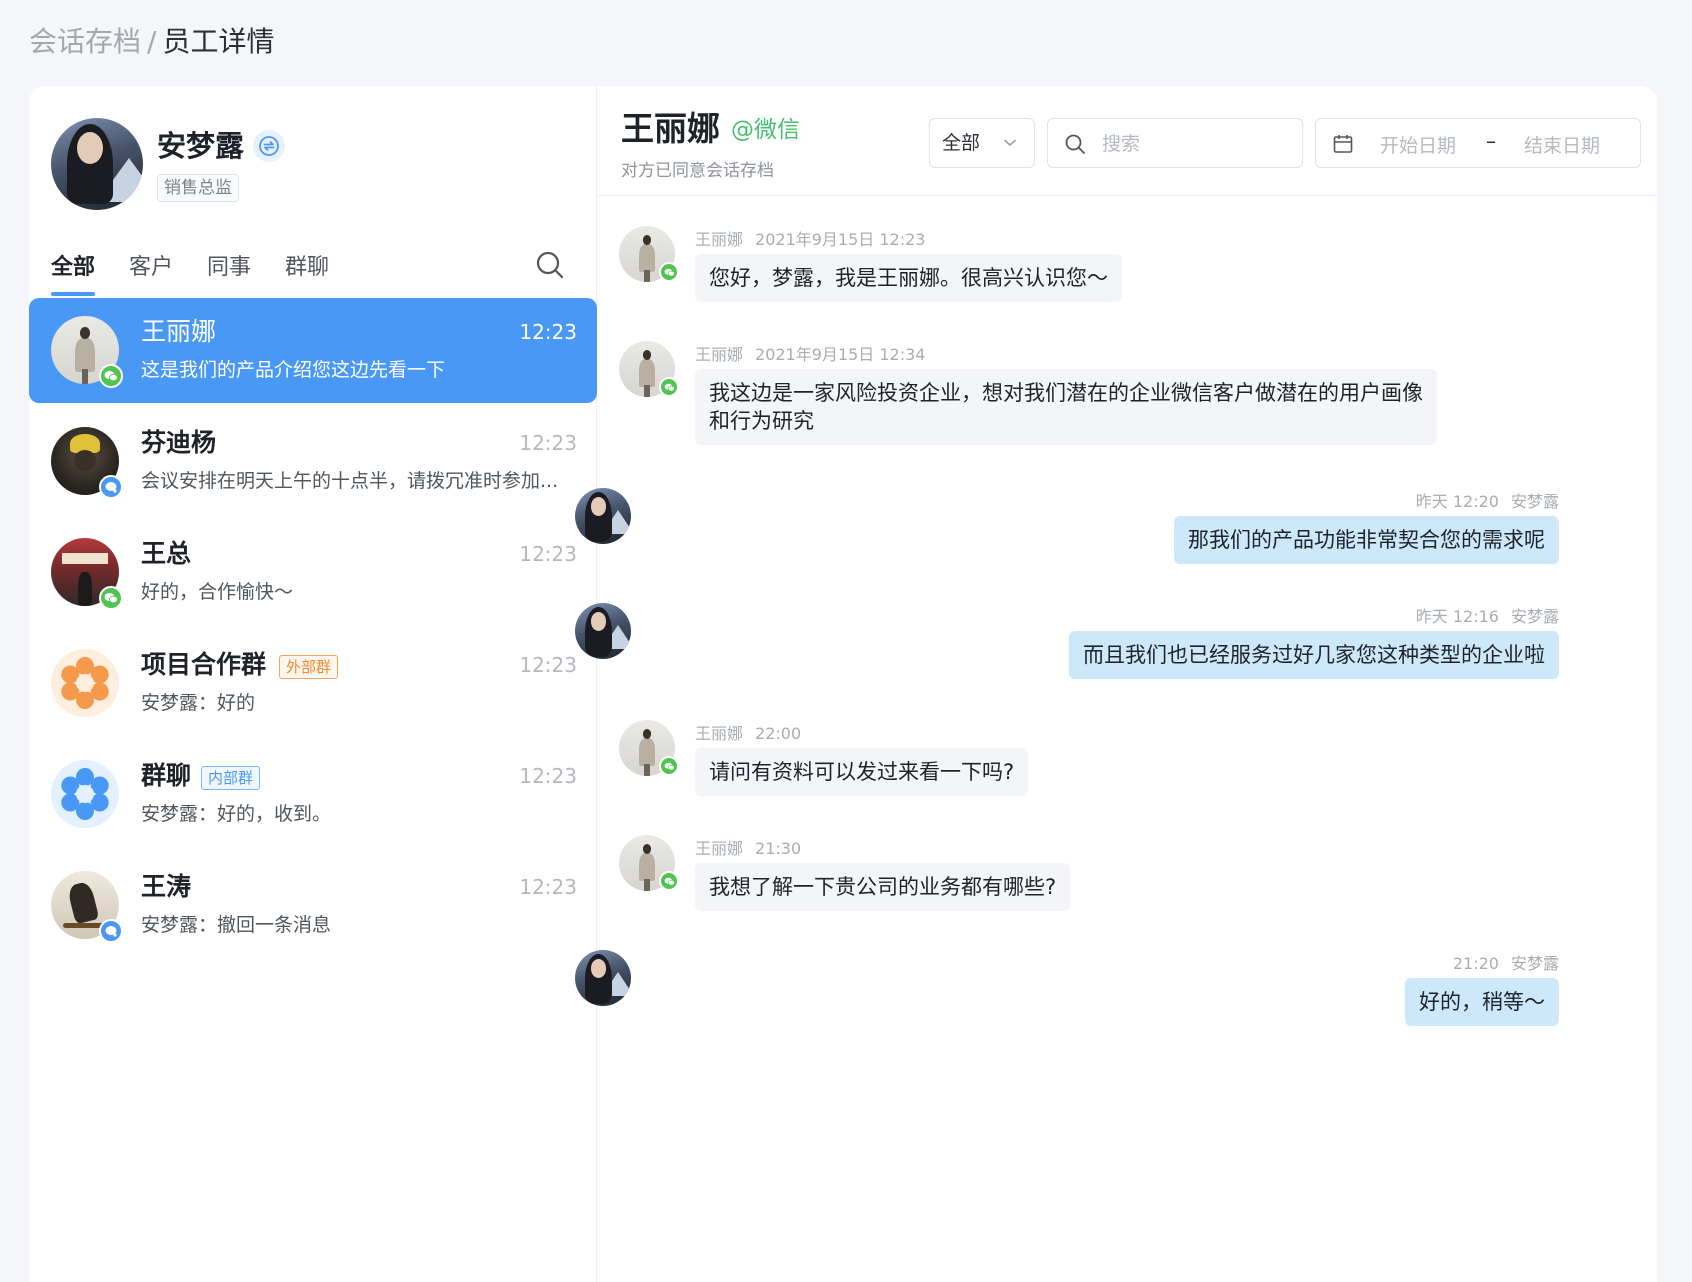 The image size is (1692, 1282). Describe the element at coordinates (179, 331) in the screenshot. I see `conversation-name: 王丽娜` at that location.